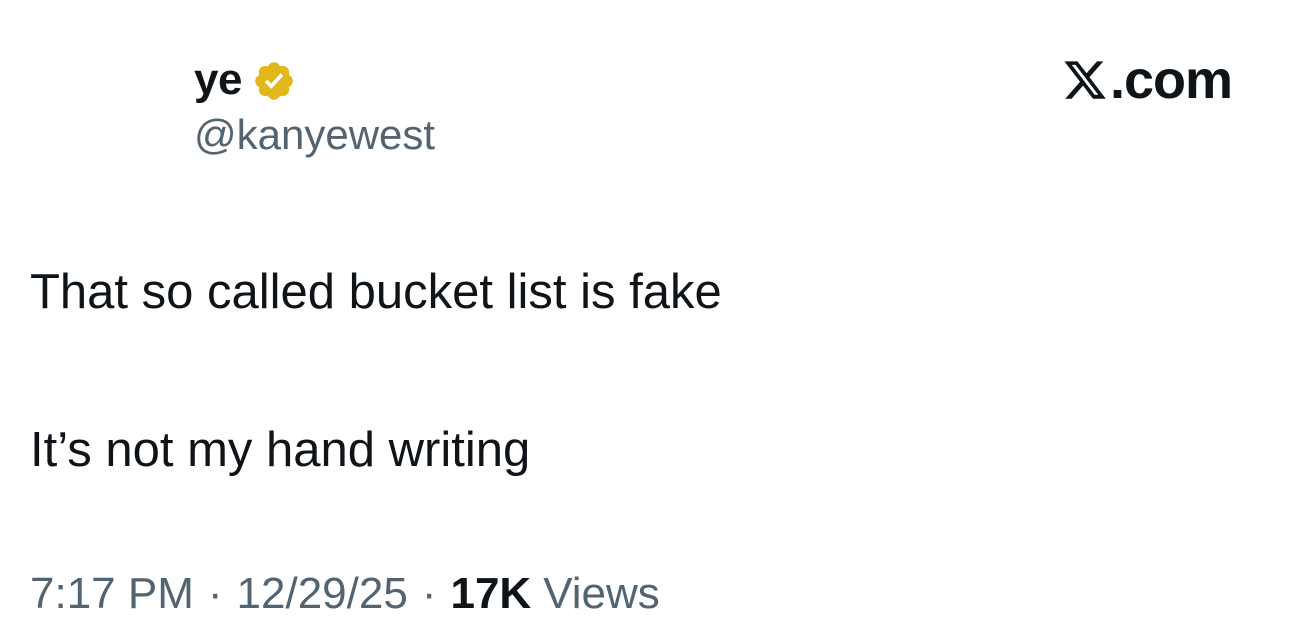  I want to click on views-count: 17K, so click(490, 594).